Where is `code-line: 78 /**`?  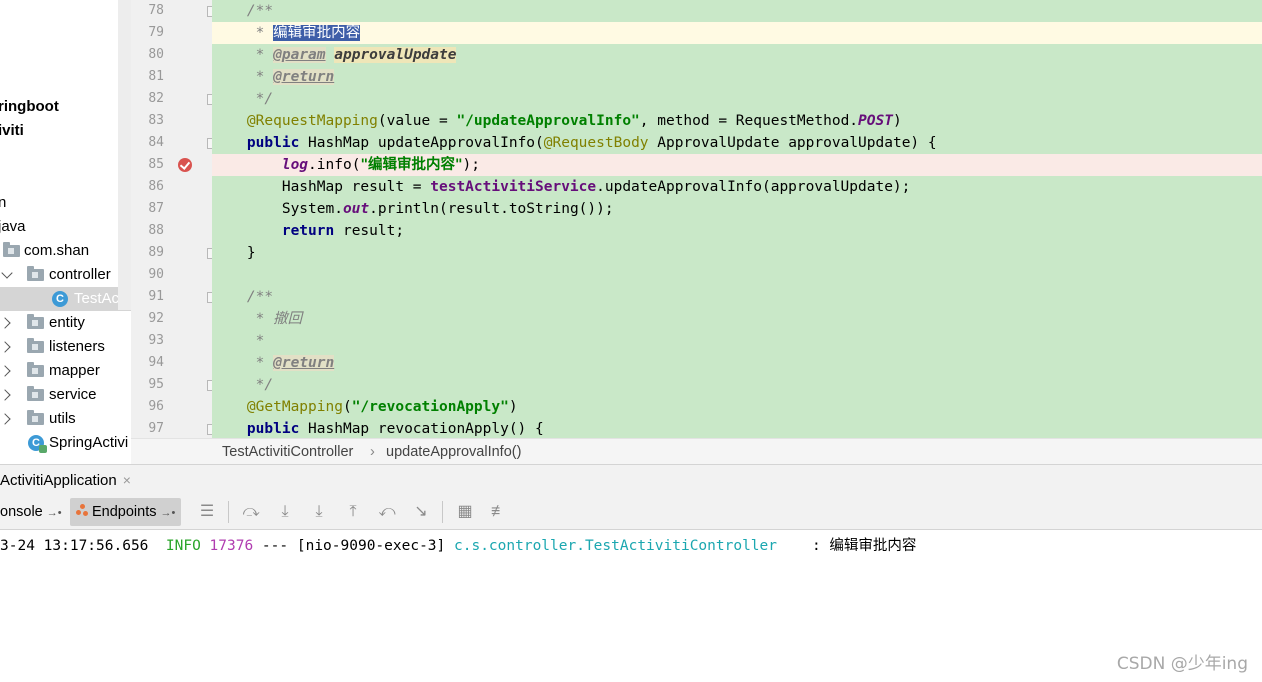
code-line: 78 /** is located at coordinates (696, 11).